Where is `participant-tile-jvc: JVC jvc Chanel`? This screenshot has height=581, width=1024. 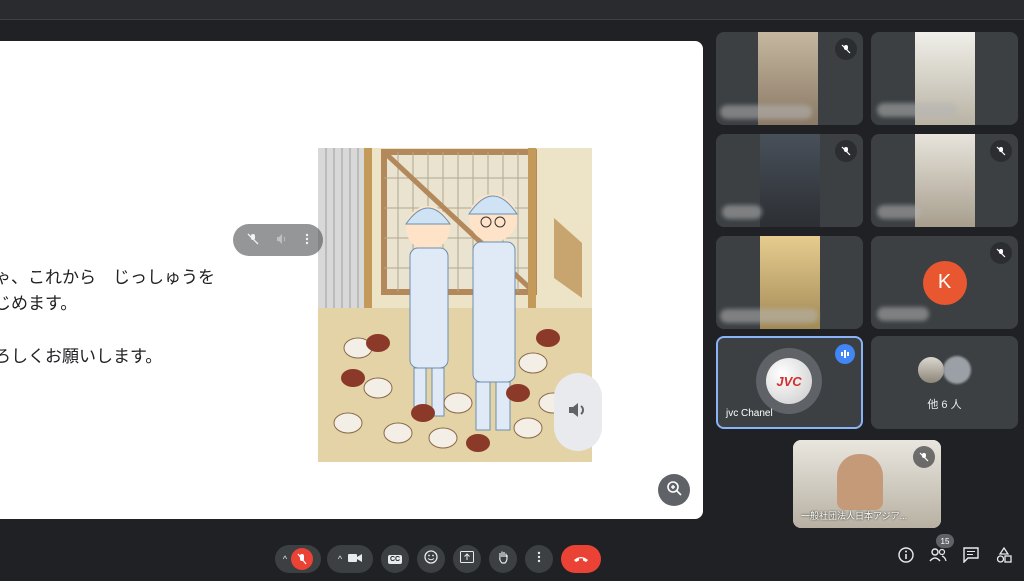 participant-tile-jvc: JVC jvc Chanel is located at coordinates (789, 382).